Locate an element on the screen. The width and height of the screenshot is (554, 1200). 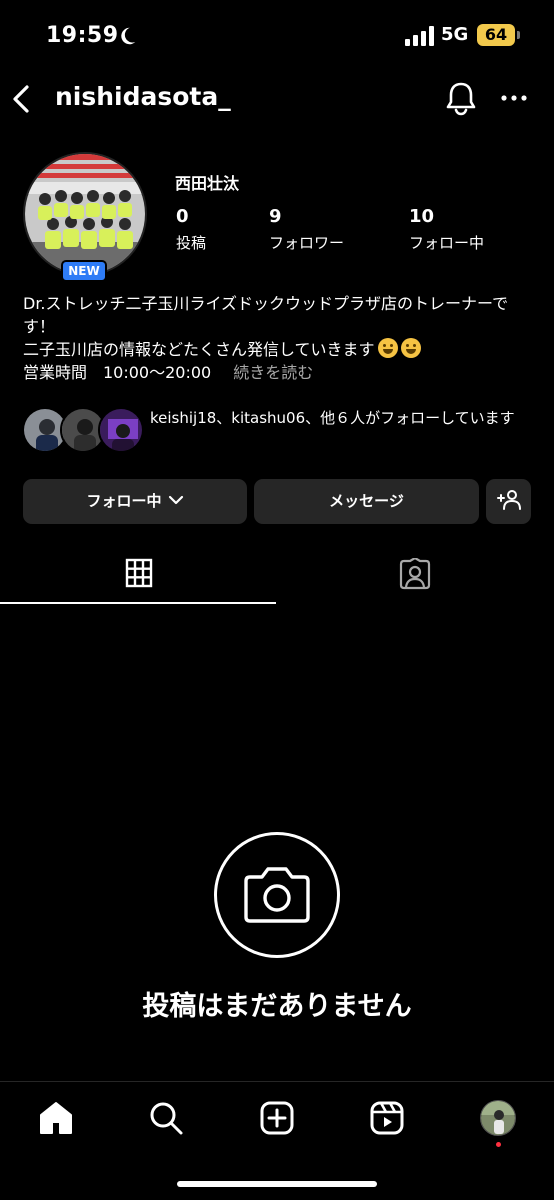
bio-line-text: 二子玉川店の情報などたくさん発信していきます is located at coordinates (199, 349).